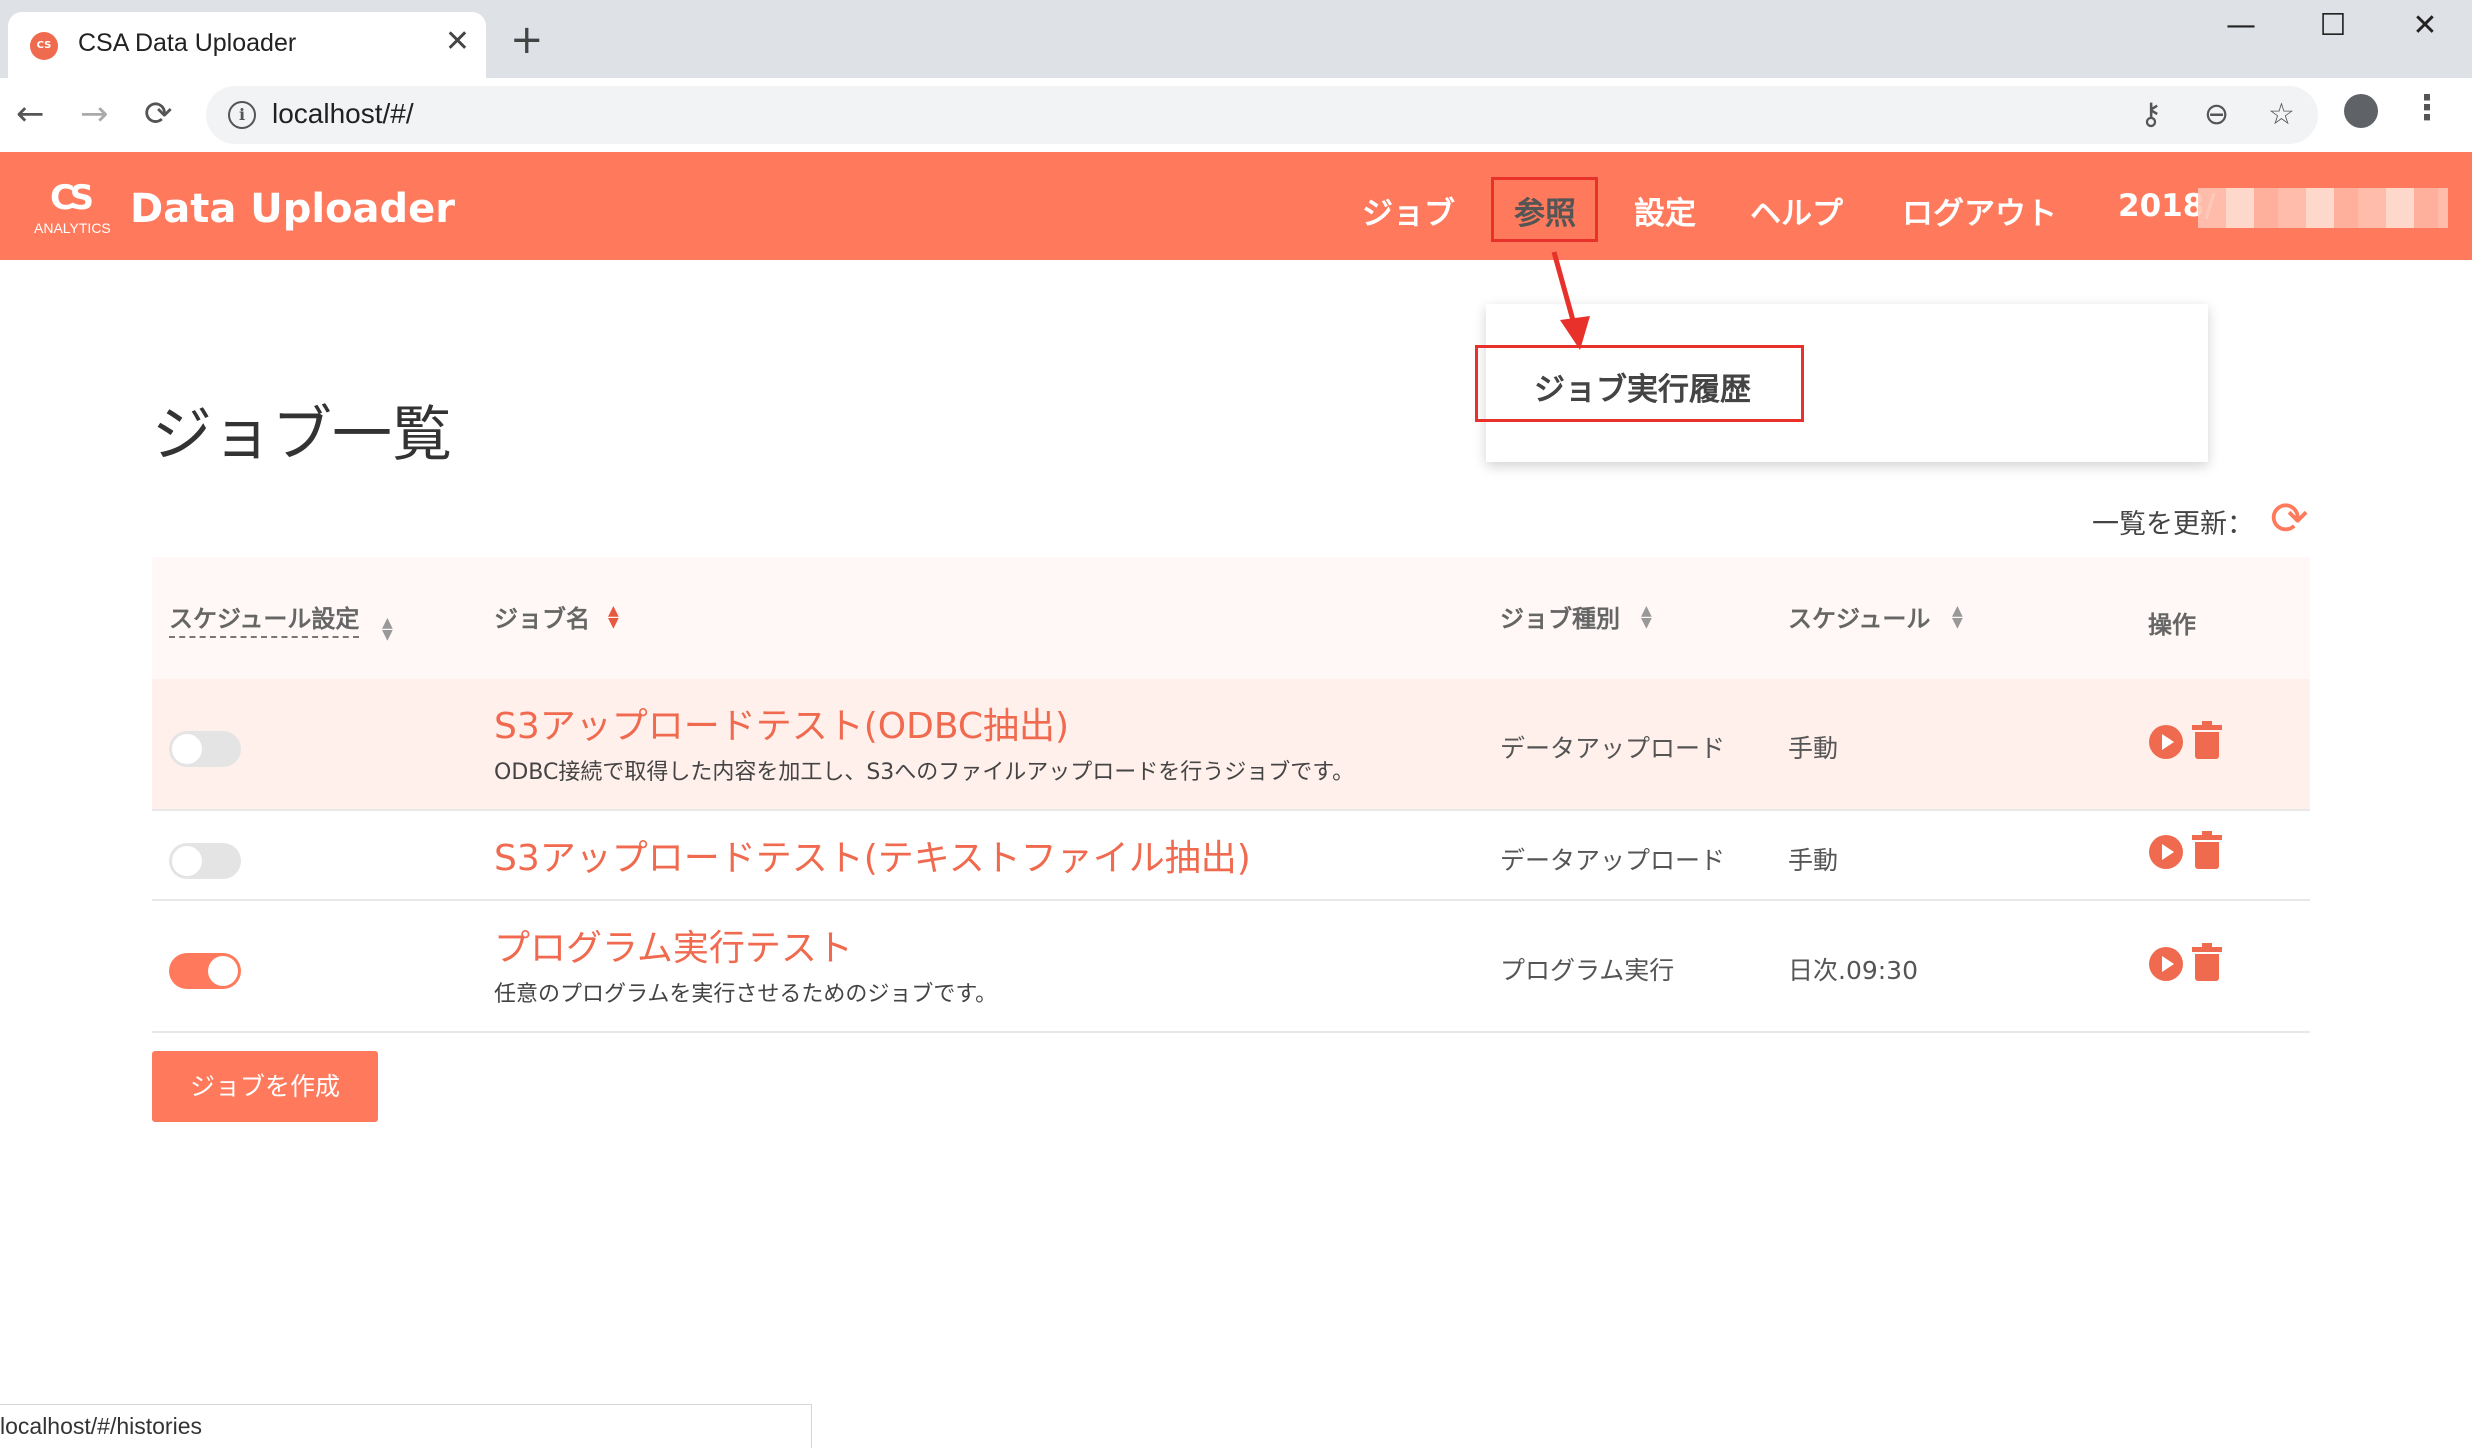 The image size is (2472, 1448). Describe the element at coordinates (781, 723) in the screenshot. I see `job-name-link: S3アップロードテスト(ODBC抽出)` at that location.